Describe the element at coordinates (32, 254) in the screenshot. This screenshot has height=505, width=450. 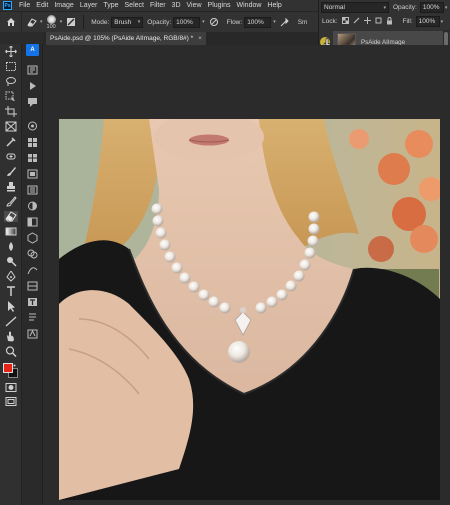
I see `channels-panel-icon` at that location.